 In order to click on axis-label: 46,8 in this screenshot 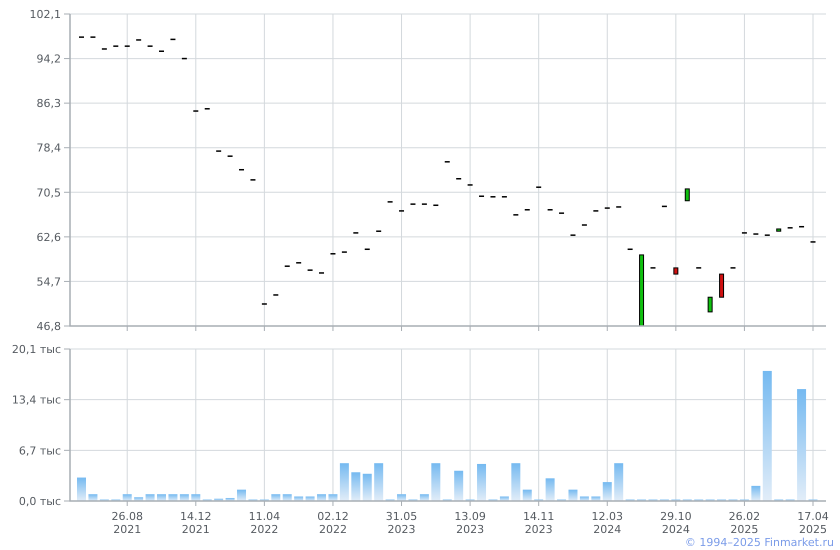, I will do `click(48, 326)`.